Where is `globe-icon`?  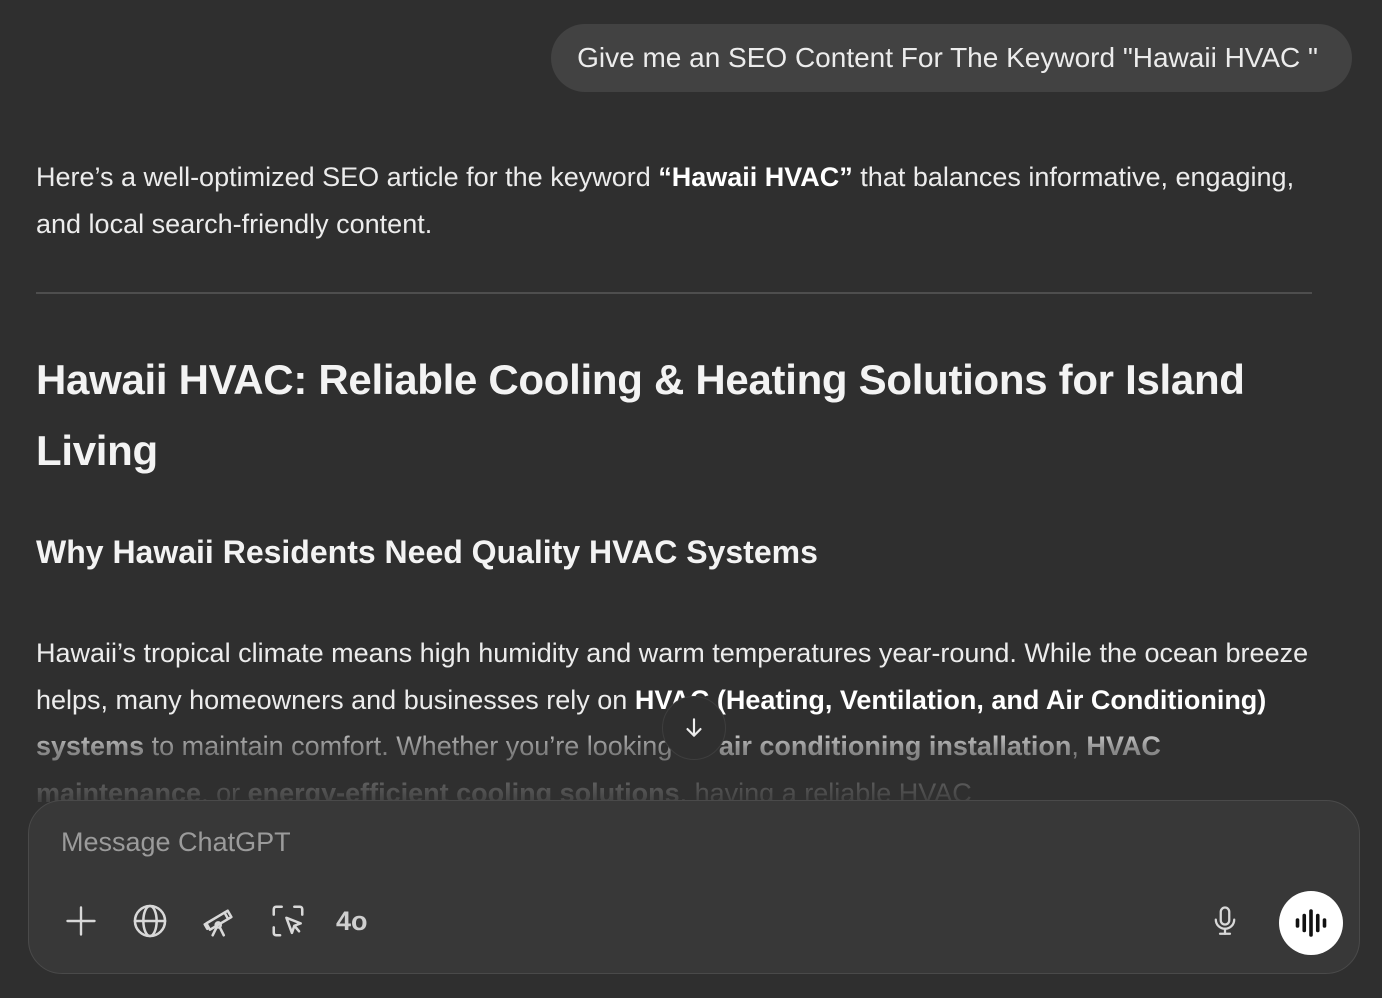
globe-icon is located at coordinates (150, 921).